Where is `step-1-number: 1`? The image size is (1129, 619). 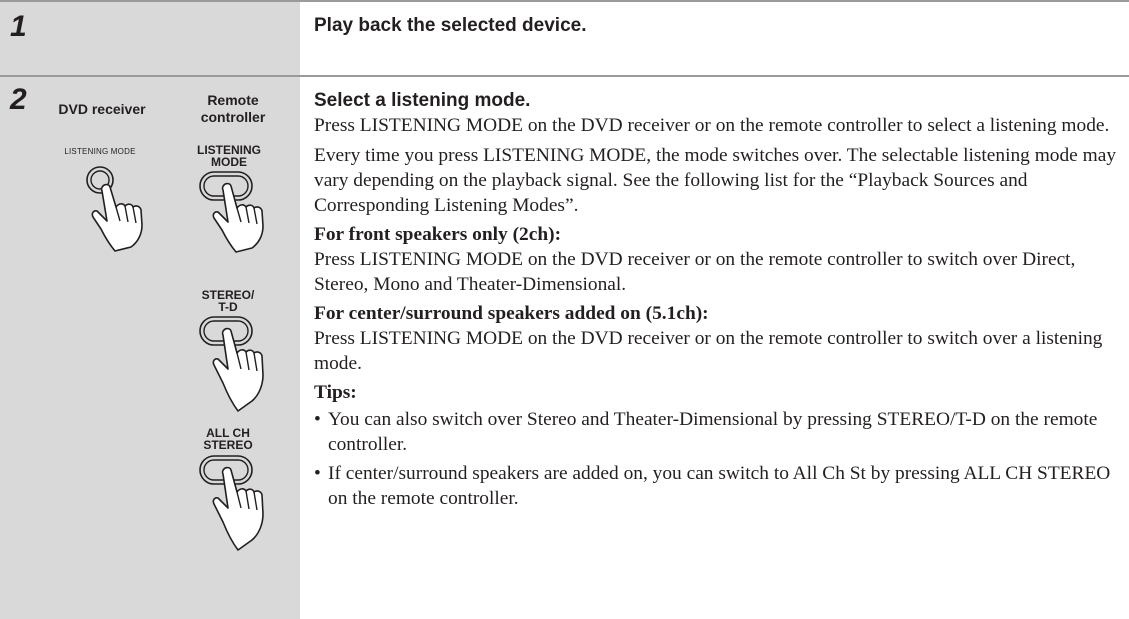
step-1-number: 1 is located at coordinates (18, 26).